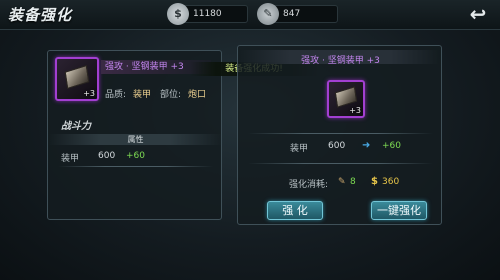 The height and width of the screenshot is (280, 500). I want to click on strengthen-item-name: 强攻 · 坚钢装甲 +3, so click(340, 61).